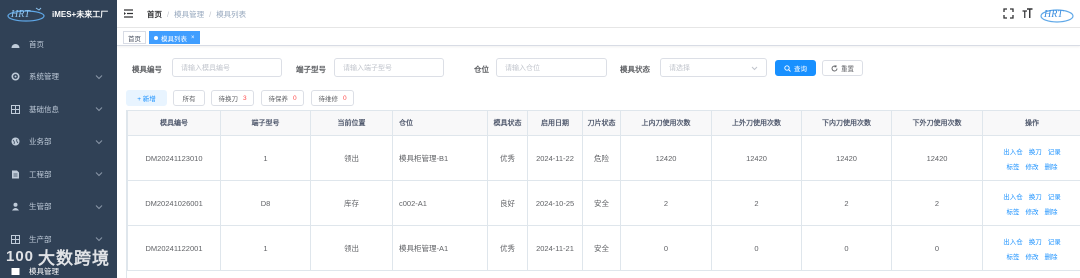 This screenshot has height=278, width=1080. Describe the element at coordinates (1053, 14) in the screenshot. I see `avatar-logo-text: HRT` at that location.